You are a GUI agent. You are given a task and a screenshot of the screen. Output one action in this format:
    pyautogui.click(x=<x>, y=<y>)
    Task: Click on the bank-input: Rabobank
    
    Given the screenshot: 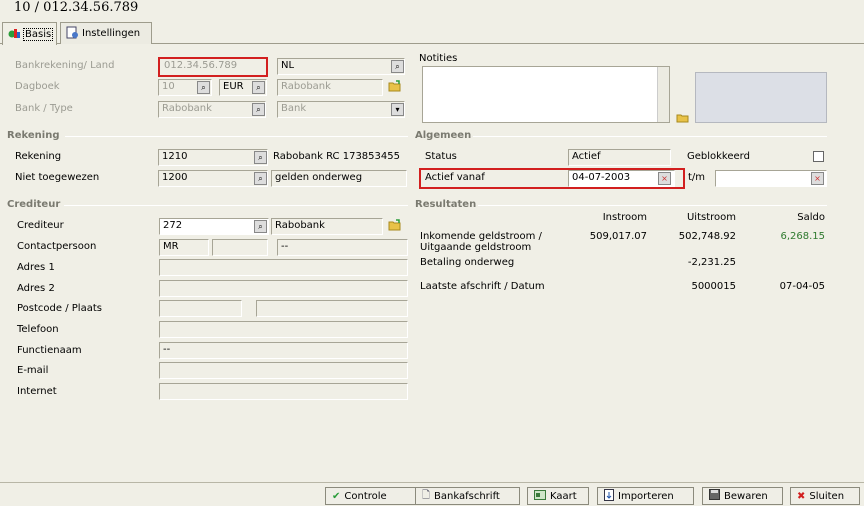 What is the action you would take?
    pyautogui.click(x=212, y=109)
    